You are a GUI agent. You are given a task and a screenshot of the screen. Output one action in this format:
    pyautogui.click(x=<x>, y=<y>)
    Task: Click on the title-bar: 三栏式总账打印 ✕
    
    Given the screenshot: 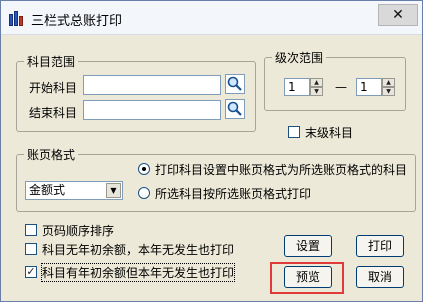 What is the action you would take?
    pyautogui.click(x=211, y=18)
    